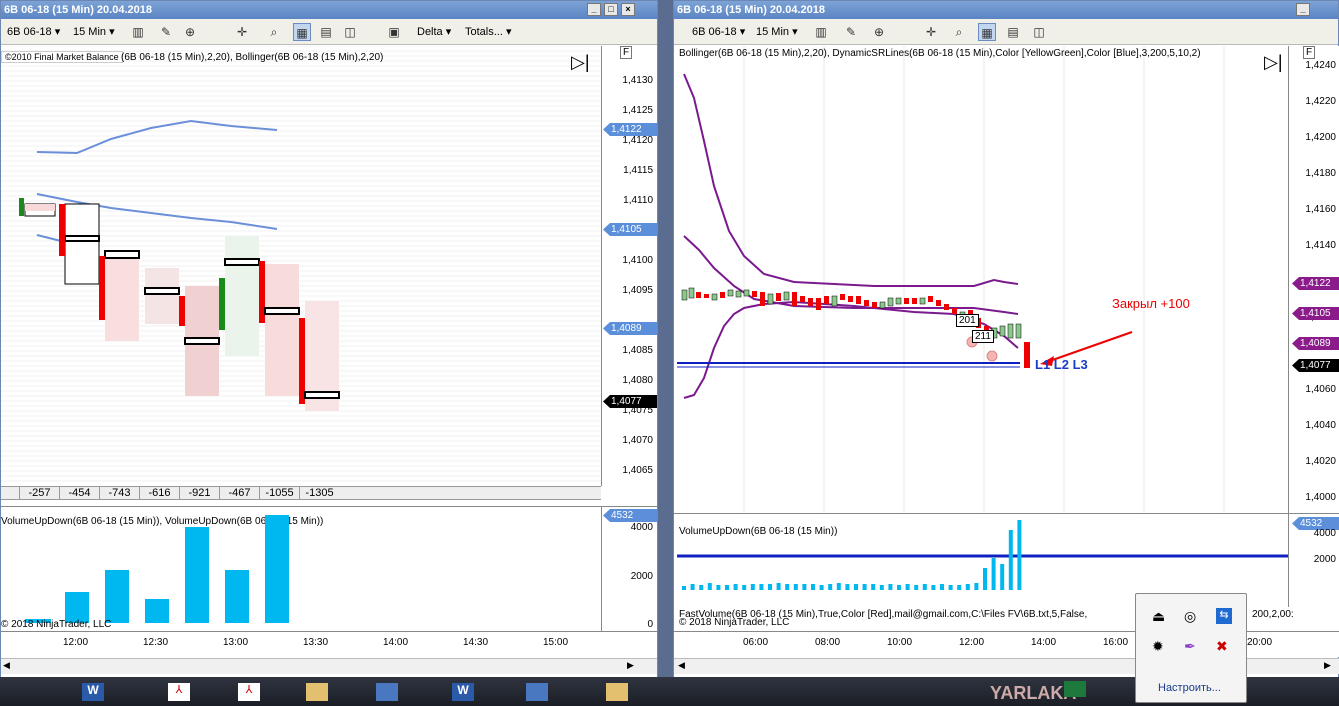 The height and width of the screenshot is (706, 1339). Describe the element at coordinates (1075, 689) in the screenshot. I see `excel-app-icon` at that location.